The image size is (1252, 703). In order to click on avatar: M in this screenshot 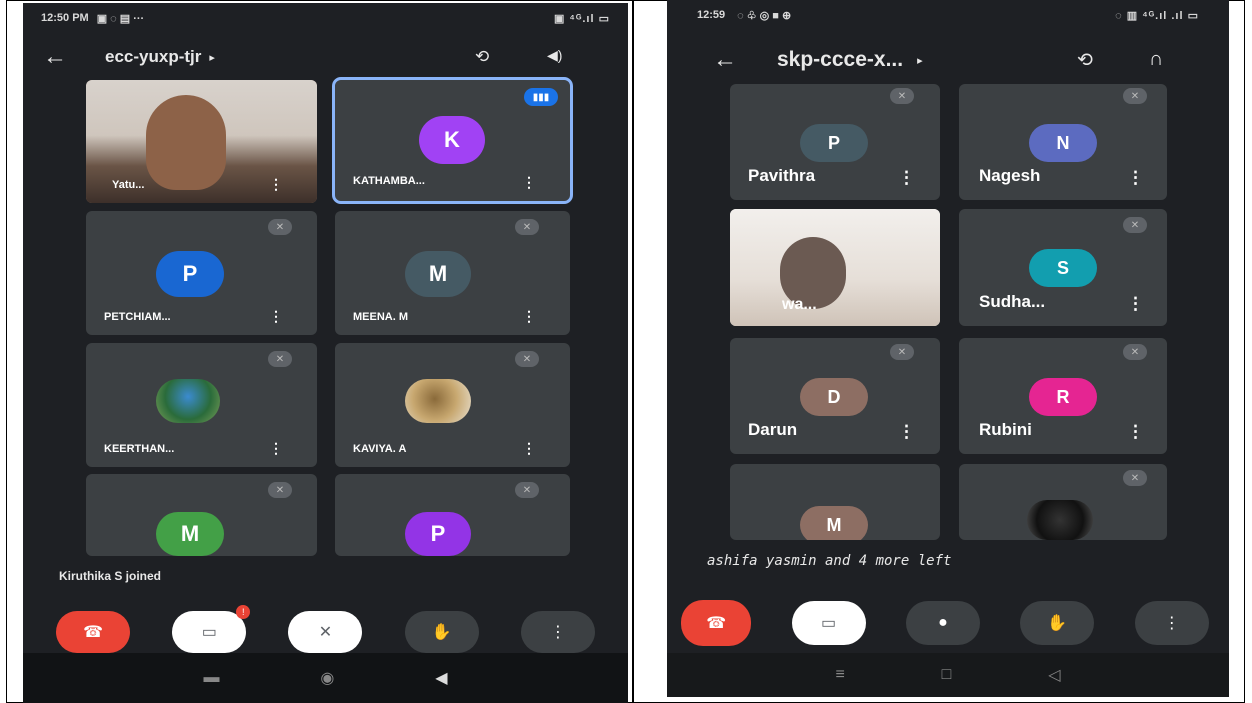, I will do `click(438, 274)`.